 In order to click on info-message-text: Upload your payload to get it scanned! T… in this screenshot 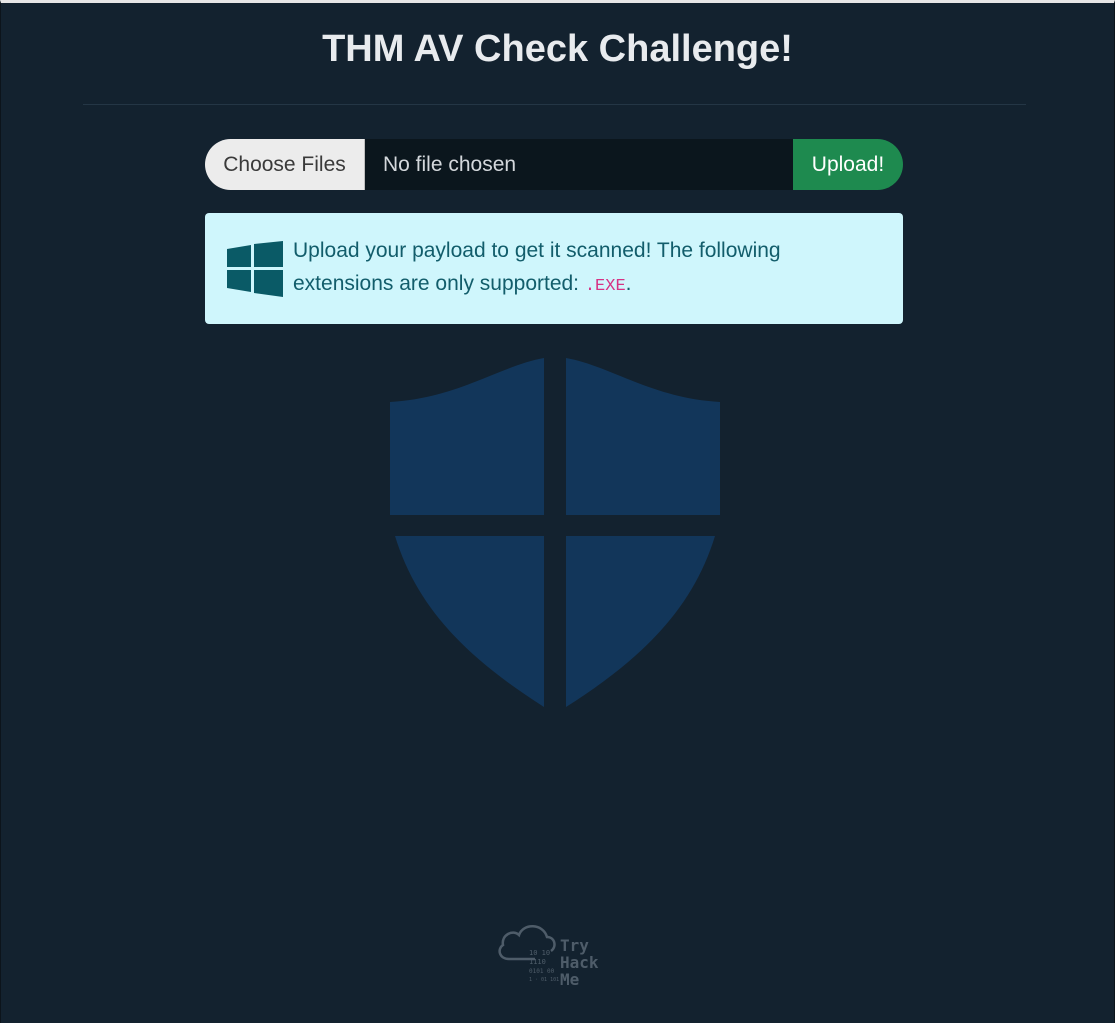, I will do `click(537, 267)`.